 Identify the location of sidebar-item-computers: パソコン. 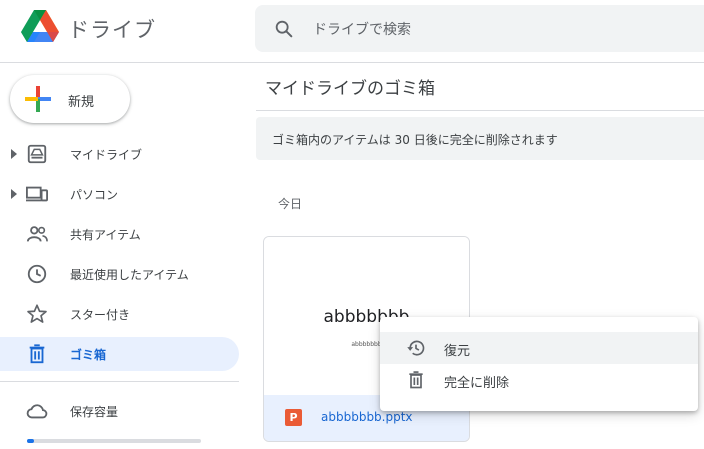
(119, 194).